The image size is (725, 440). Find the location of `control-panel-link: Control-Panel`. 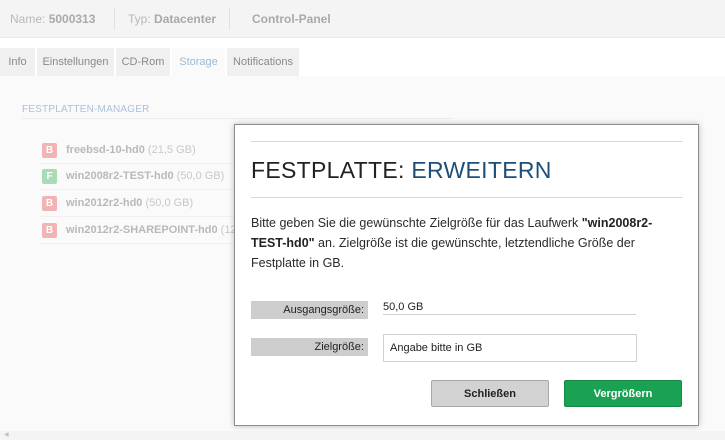

control-panel-link: Control-Panel is located at coordinates (291, 19).